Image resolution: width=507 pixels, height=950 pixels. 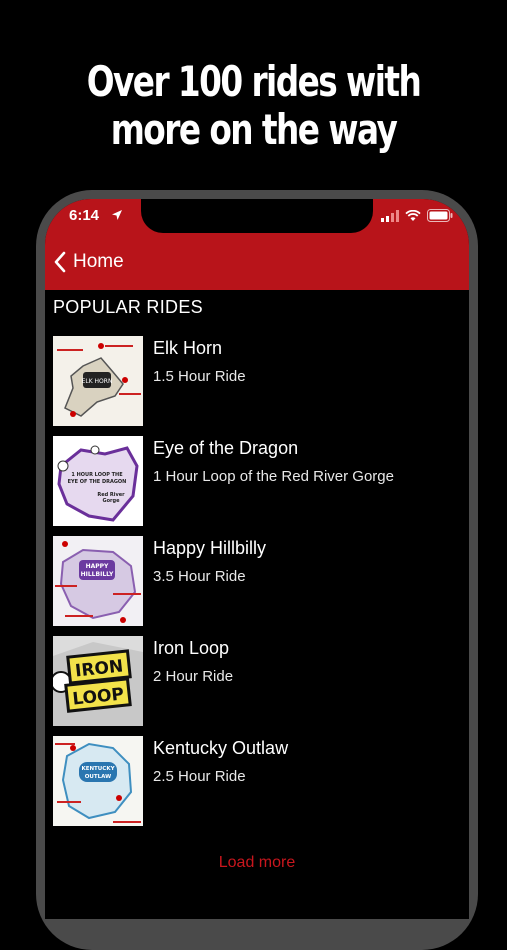 I want to click on list-item: IRON LOOP Iron Loop 2 Hour Ride, so click(x=258, y=685).